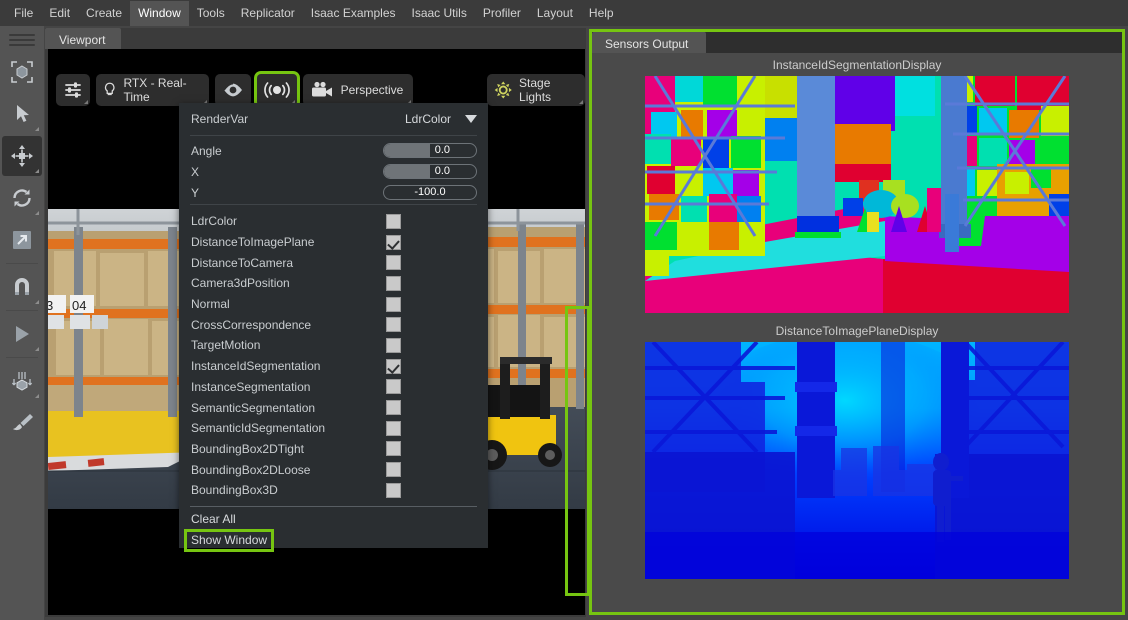 The image size is (1128, 620). Describe the element at coordinates (253, 242) in the screenshot. I see `rendervar-option-label: DistanceToImagePlane` at that location.